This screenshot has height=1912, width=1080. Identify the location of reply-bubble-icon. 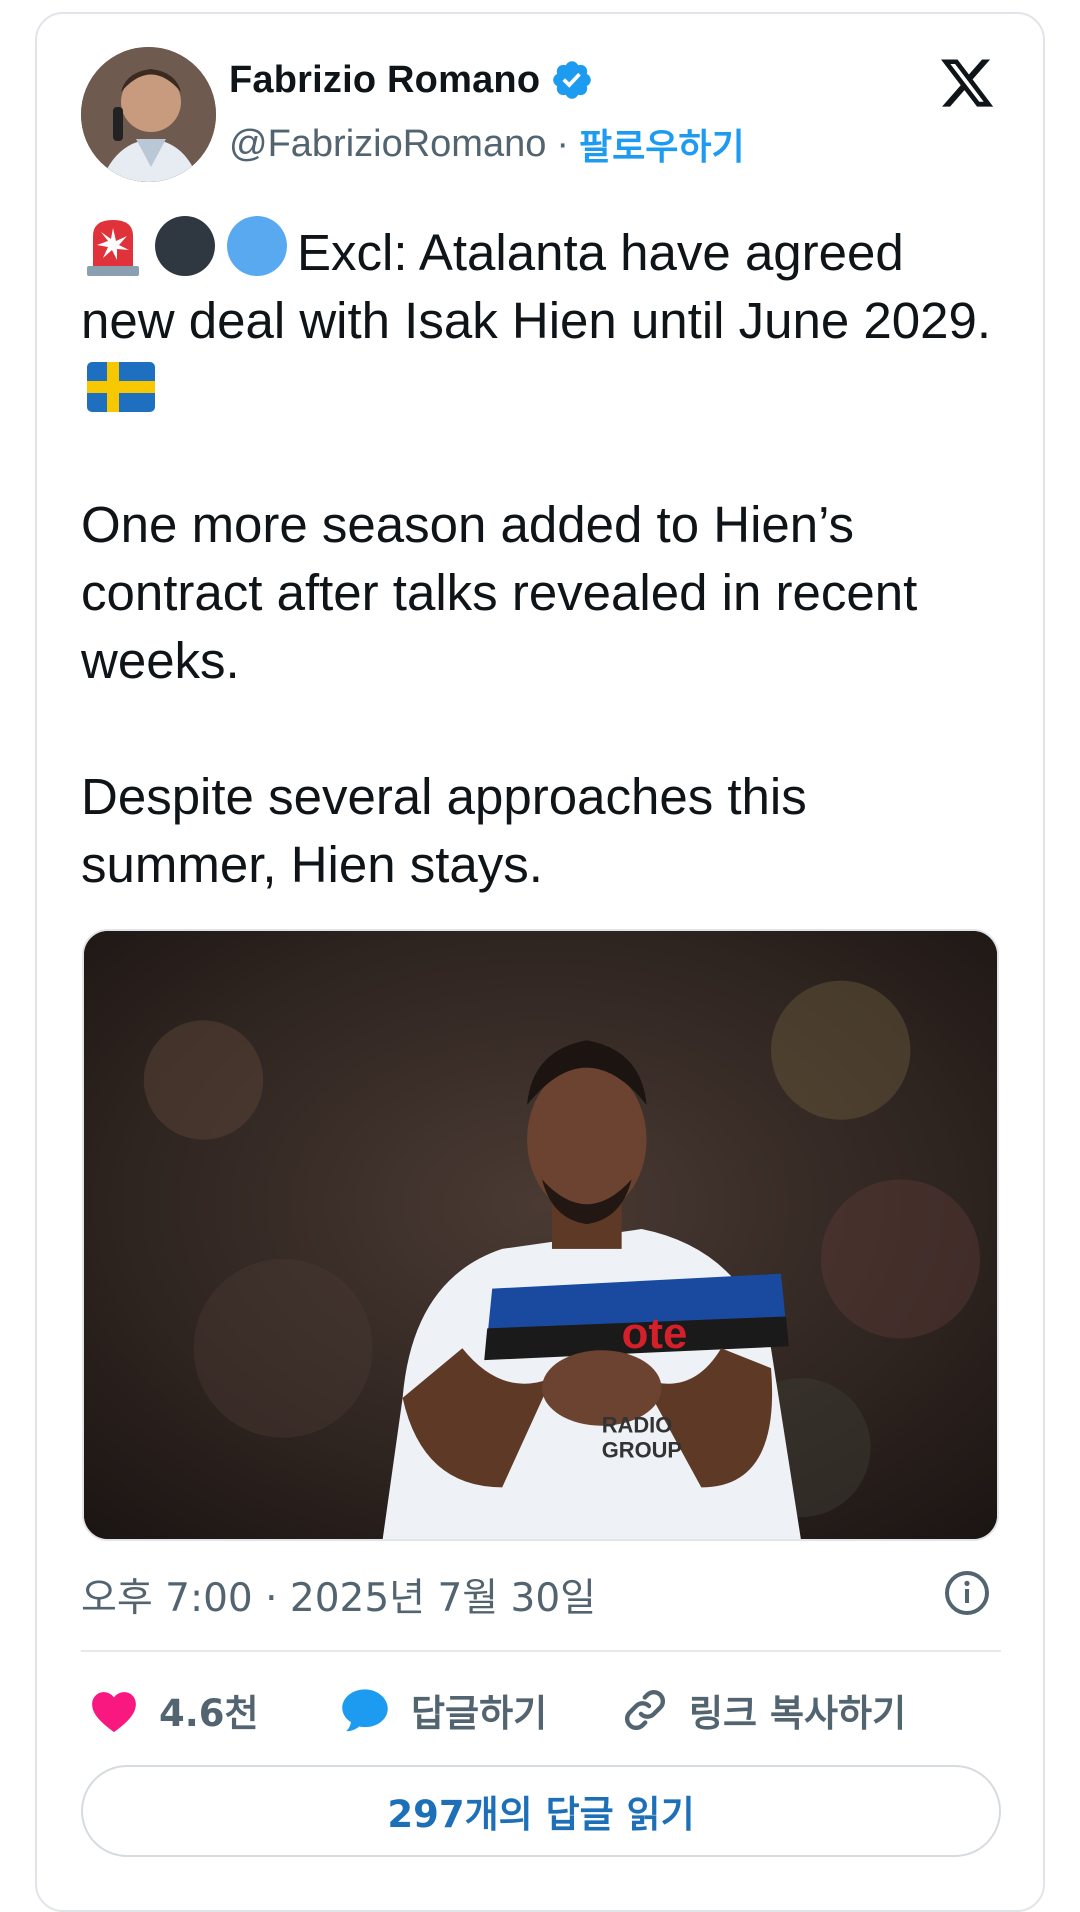
(365, 1710).